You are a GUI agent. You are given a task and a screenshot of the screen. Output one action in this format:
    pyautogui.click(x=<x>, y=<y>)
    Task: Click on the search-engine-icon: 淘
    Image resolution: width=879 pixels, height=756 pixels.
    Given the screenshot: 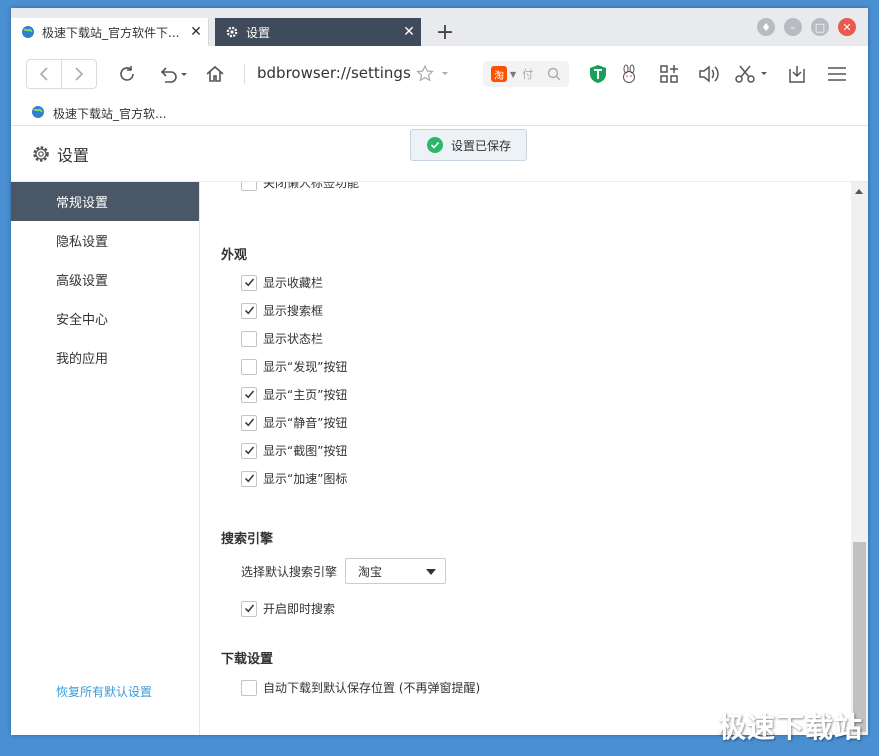 What is the action you would take?
    pyautogui.click(x=499, y=74)
    